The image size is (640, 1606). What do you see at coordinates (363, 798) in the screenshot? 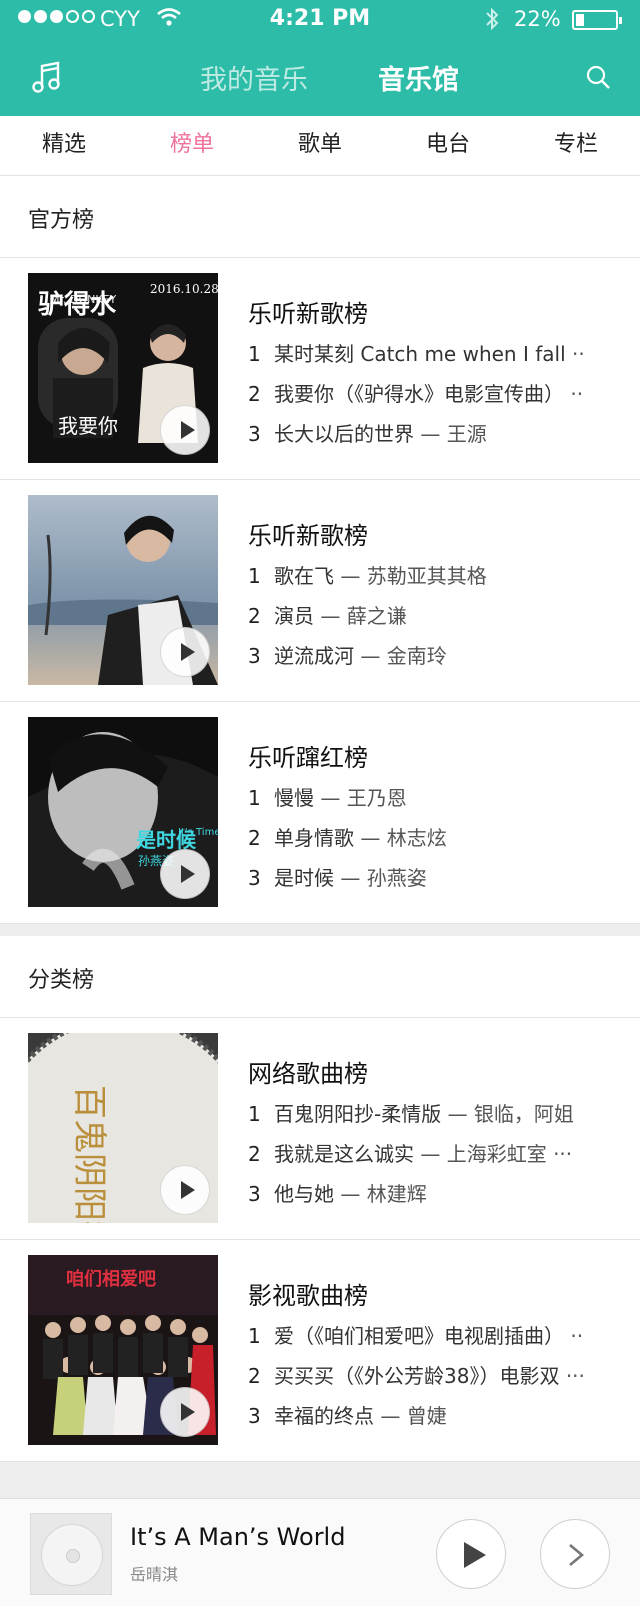
I see `song-artist: — 王乃恩` at bounding box center [363, 798].